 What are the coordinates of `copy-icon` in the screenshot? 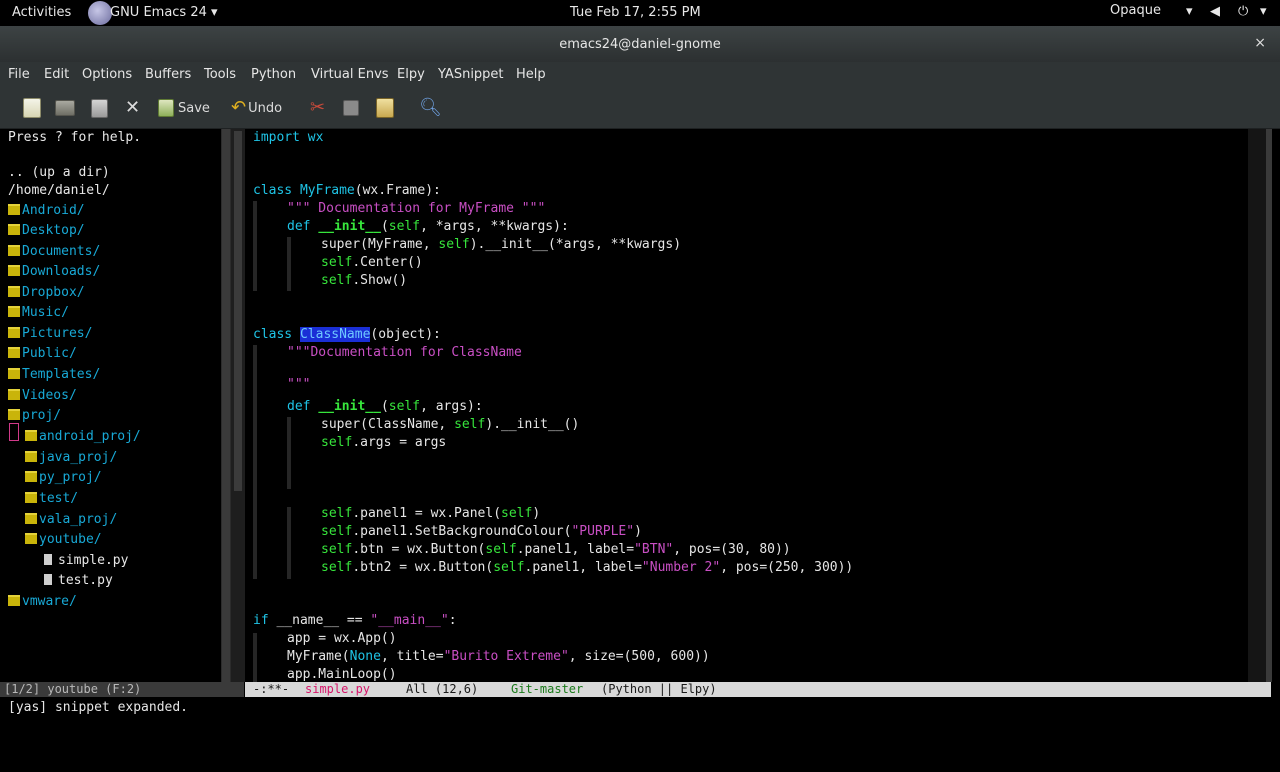 It's located at (351, 108).